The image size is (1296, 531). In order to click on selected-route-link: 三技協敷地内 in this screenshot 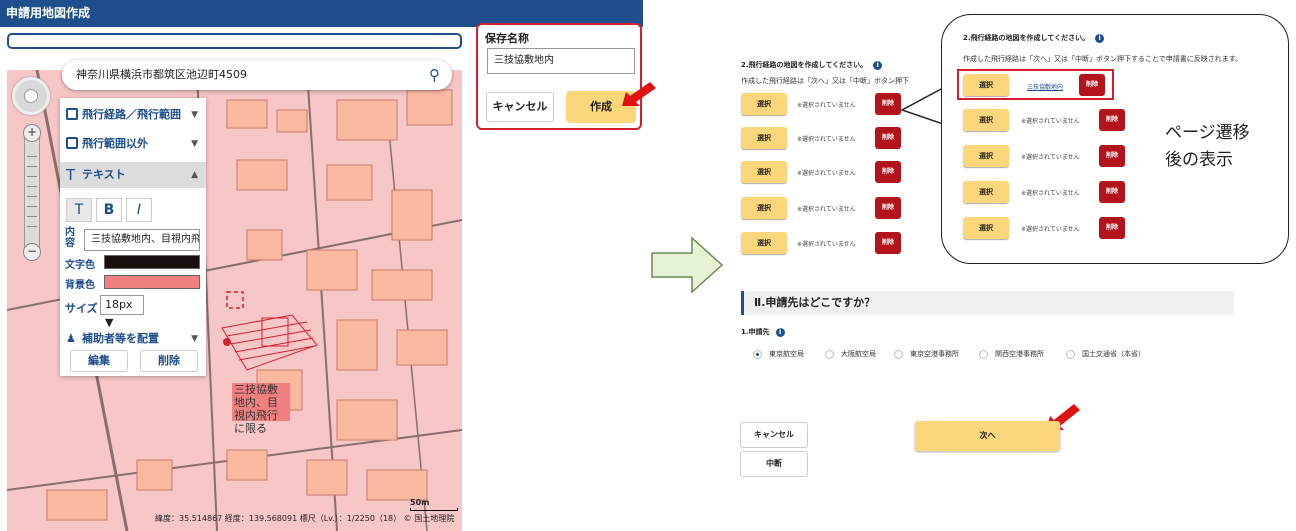, I will do `click(1045, 86)`.